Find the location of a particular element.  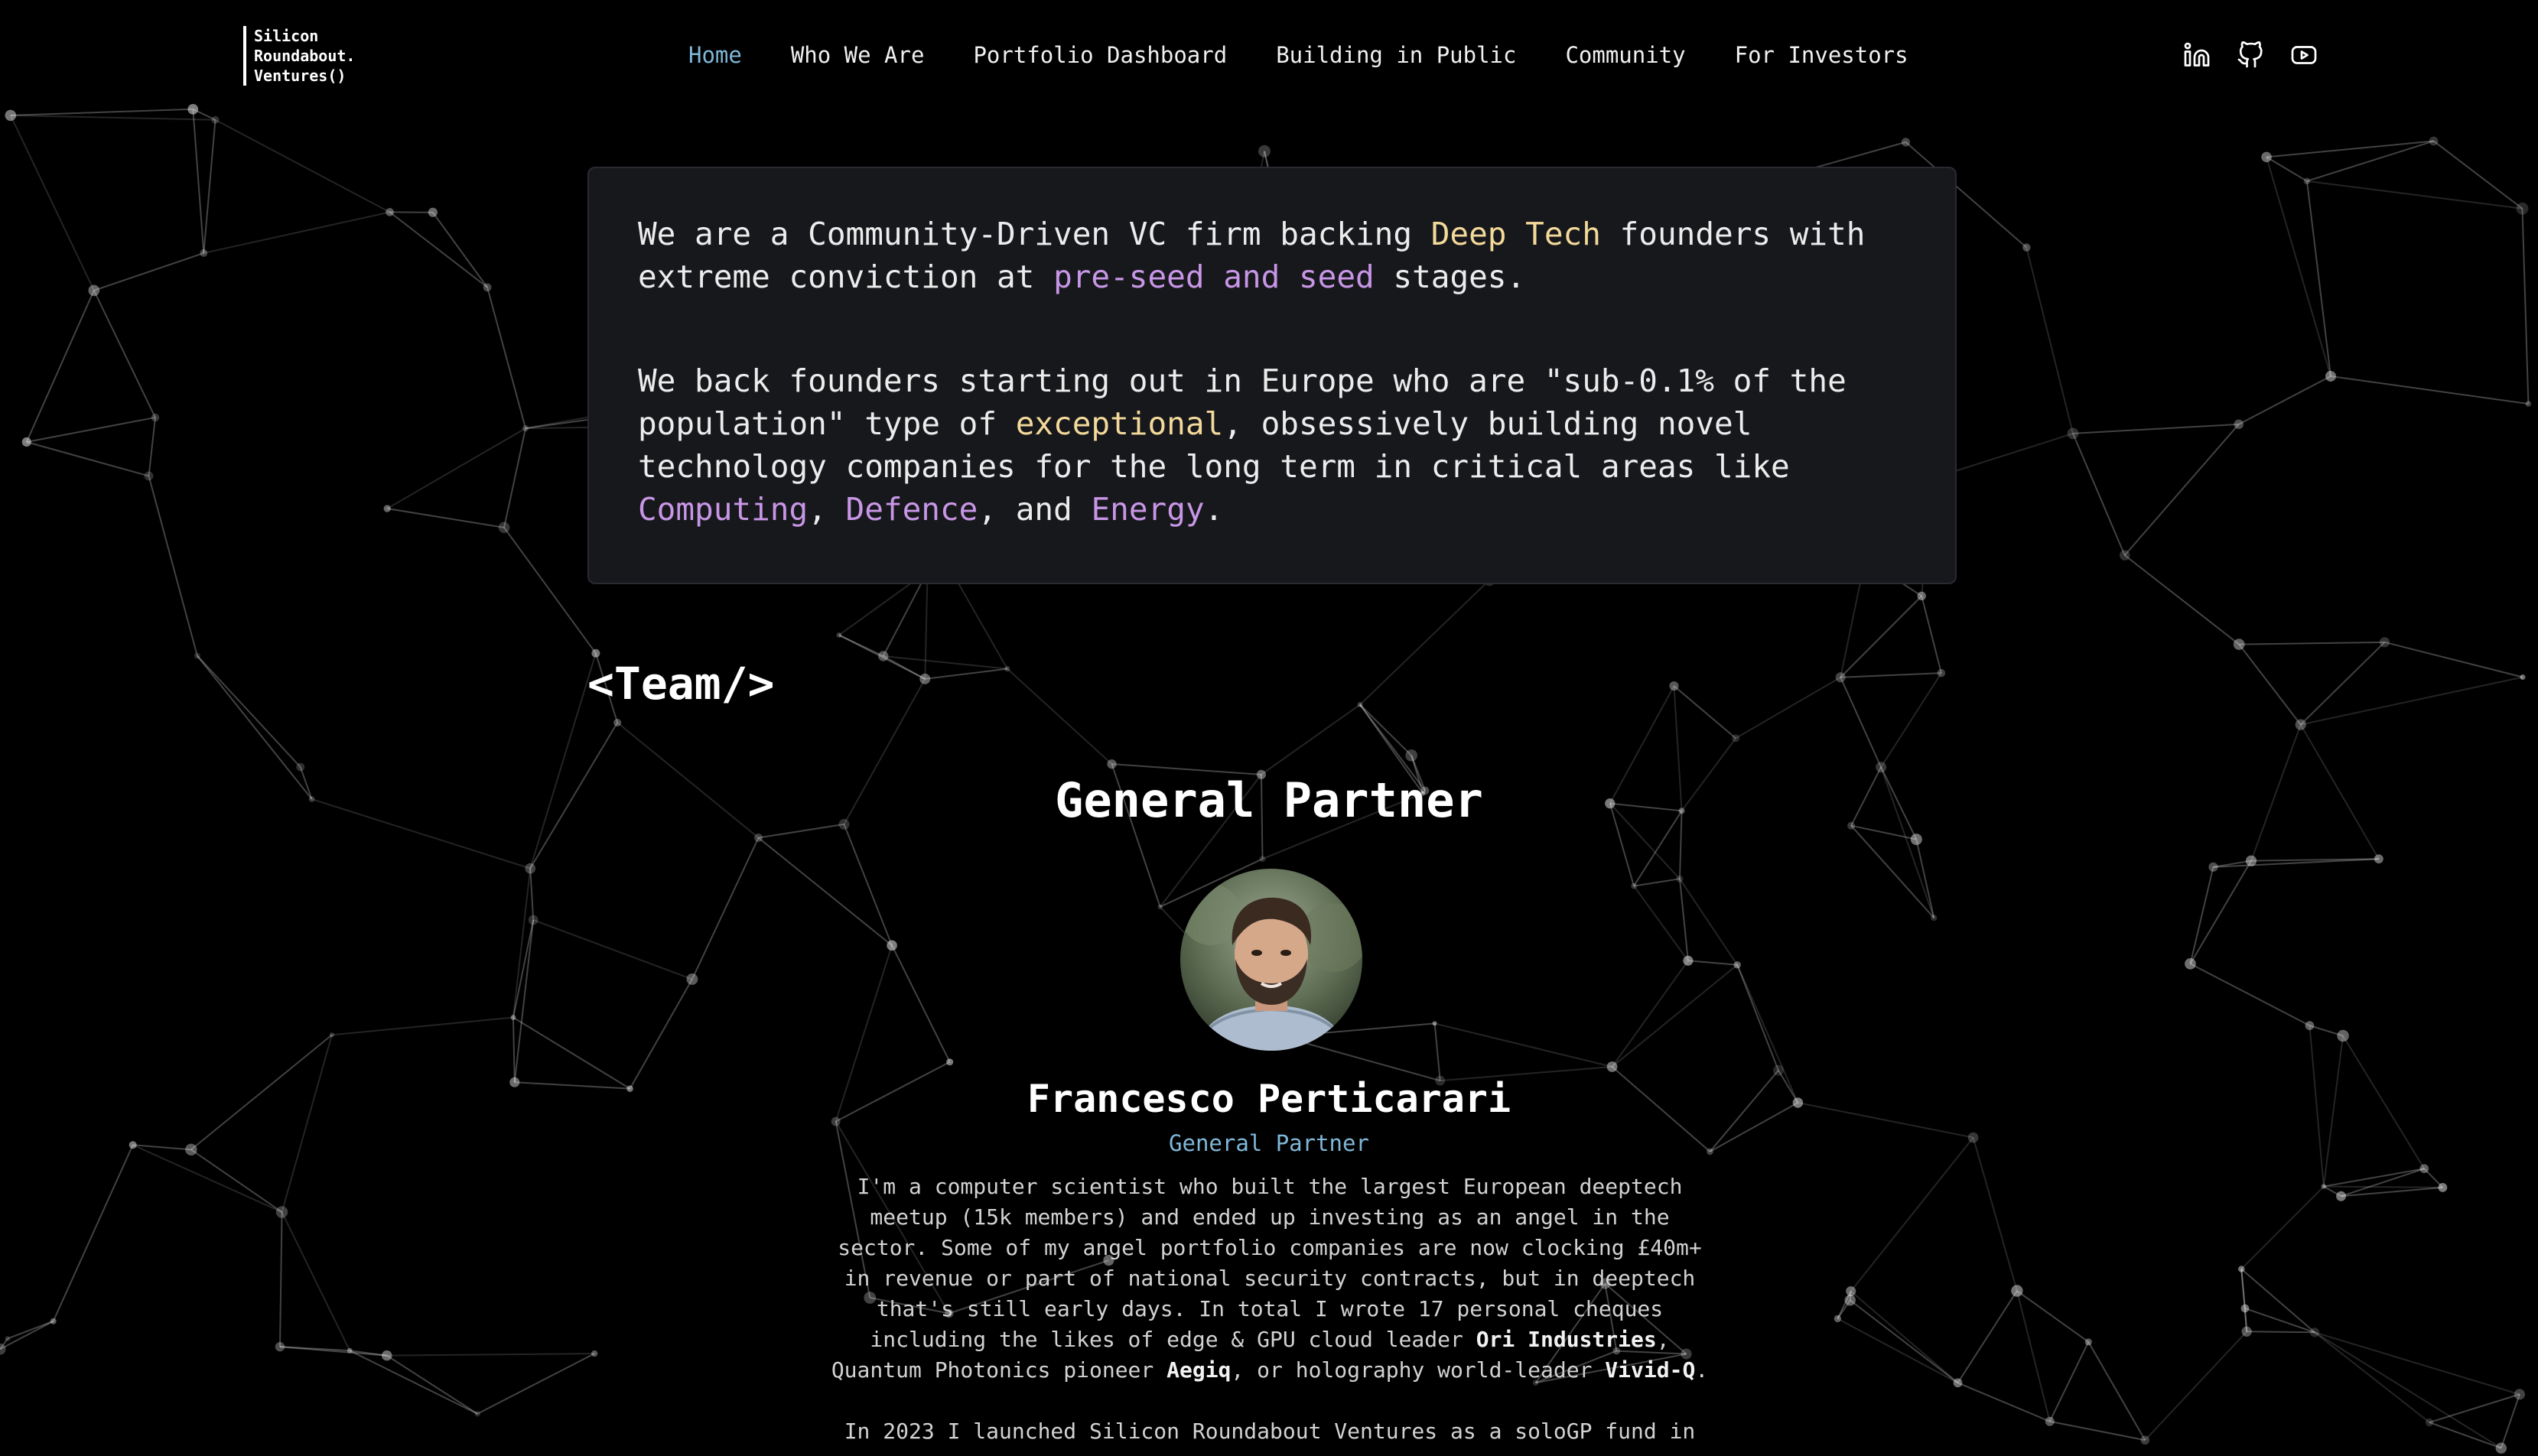

nav-for-investors: For Investors is located at coordinates (1821, 55).